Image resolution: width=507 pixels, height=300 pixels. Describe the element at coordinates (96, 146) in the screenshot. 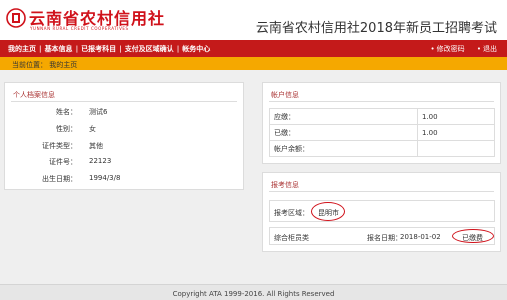

I see `info-value: 其他` at that location.